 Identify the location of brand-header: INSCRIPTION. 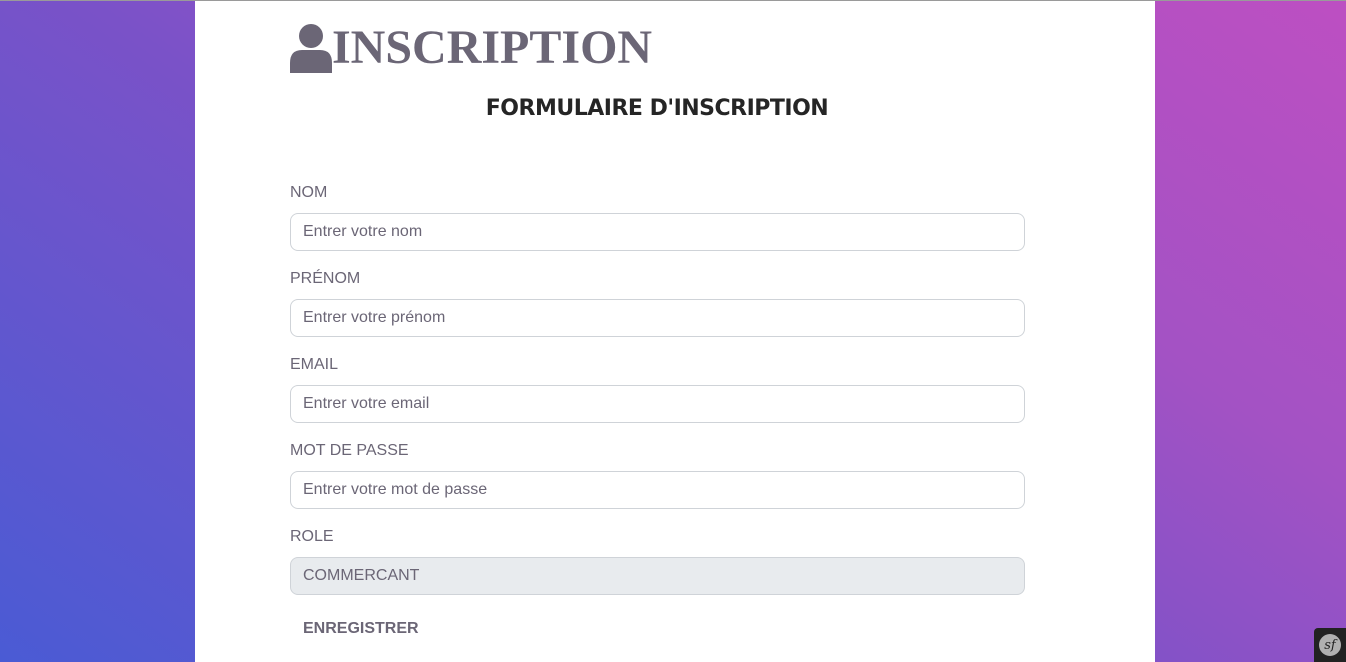
(471, 46).